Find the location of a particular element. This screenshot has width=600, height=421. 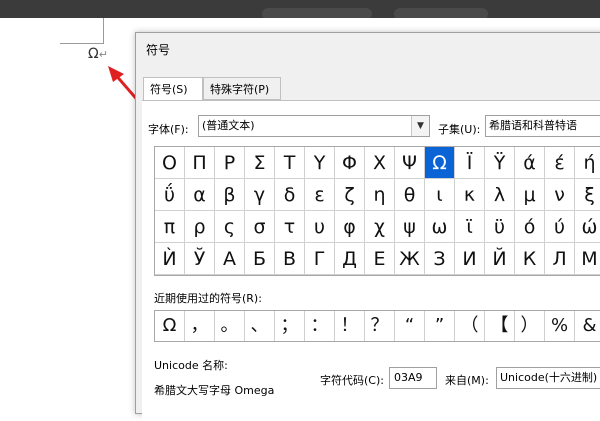

font-select-value: (普通文本) is located at coordinates (228, 125).